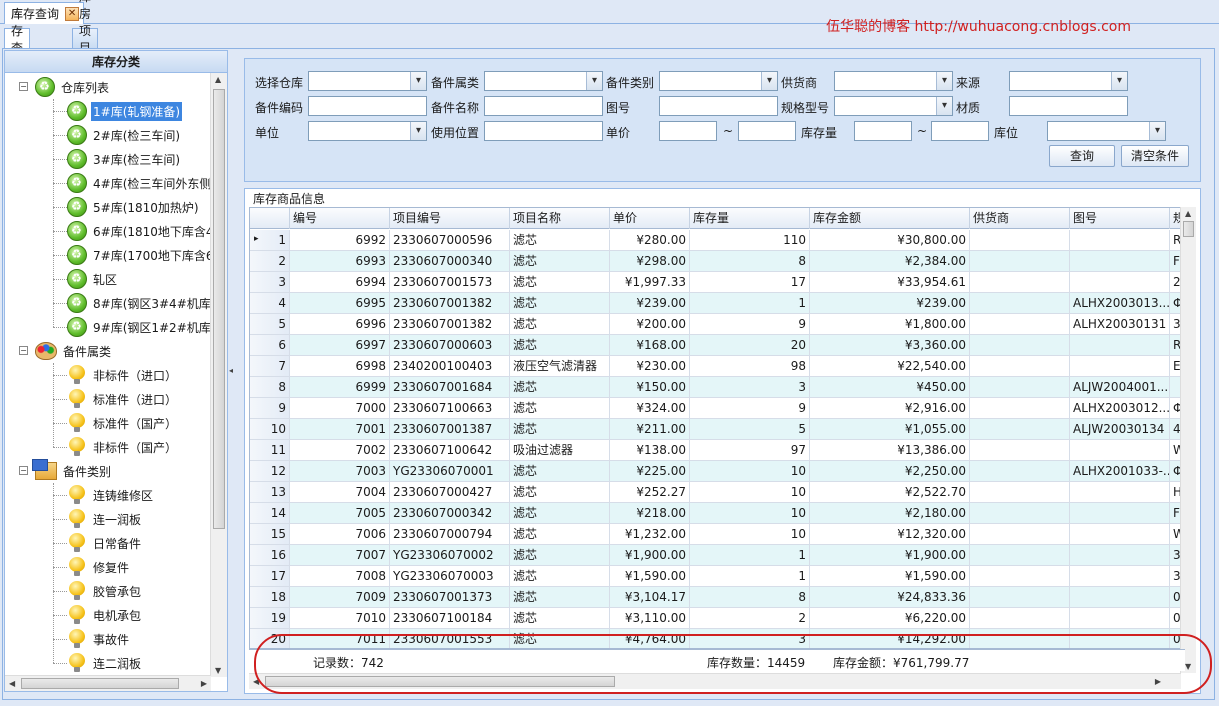 The width and height of the screenshot is (1219, 706). What do you see at coordinates (123, 399) in the screenshot?
I see `tree-item: 标准件（进口）` at bounding box center [123, 399].